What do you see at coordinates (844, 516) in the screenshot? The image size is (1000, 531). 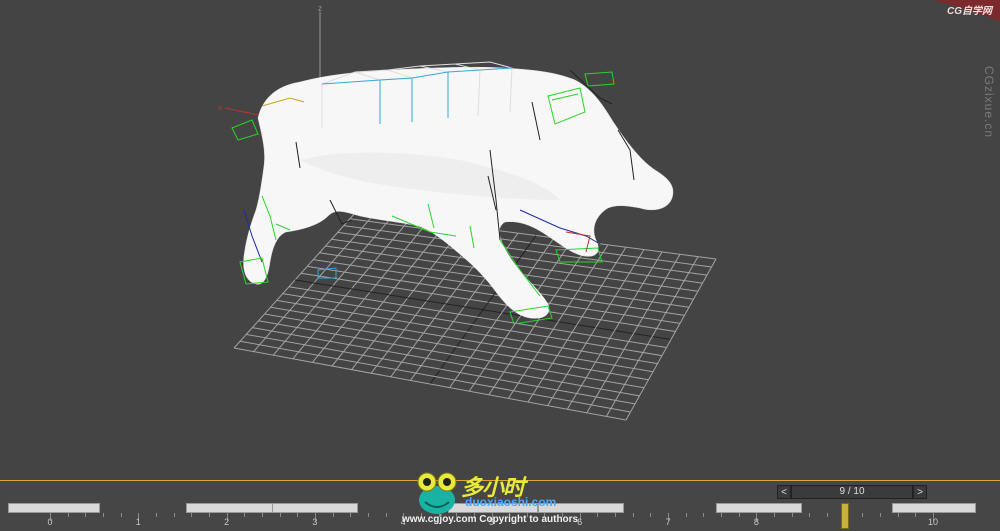 I see `time-slider-handle` at bounding box center [844, 516].